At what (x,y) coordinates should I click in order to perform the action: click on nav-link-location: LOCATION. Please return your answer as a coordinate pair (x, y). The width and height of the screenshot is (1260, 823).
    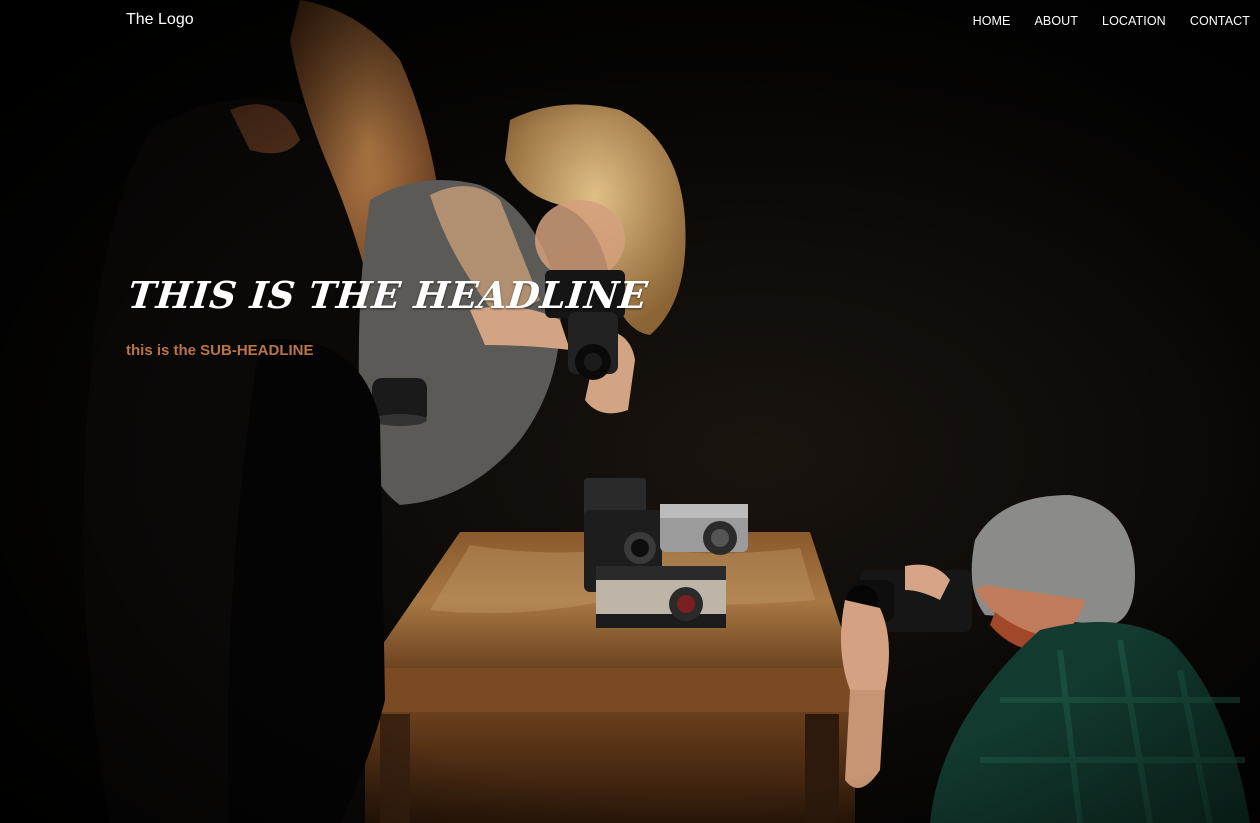
    Looking at the image, I should click on (1134, 21).